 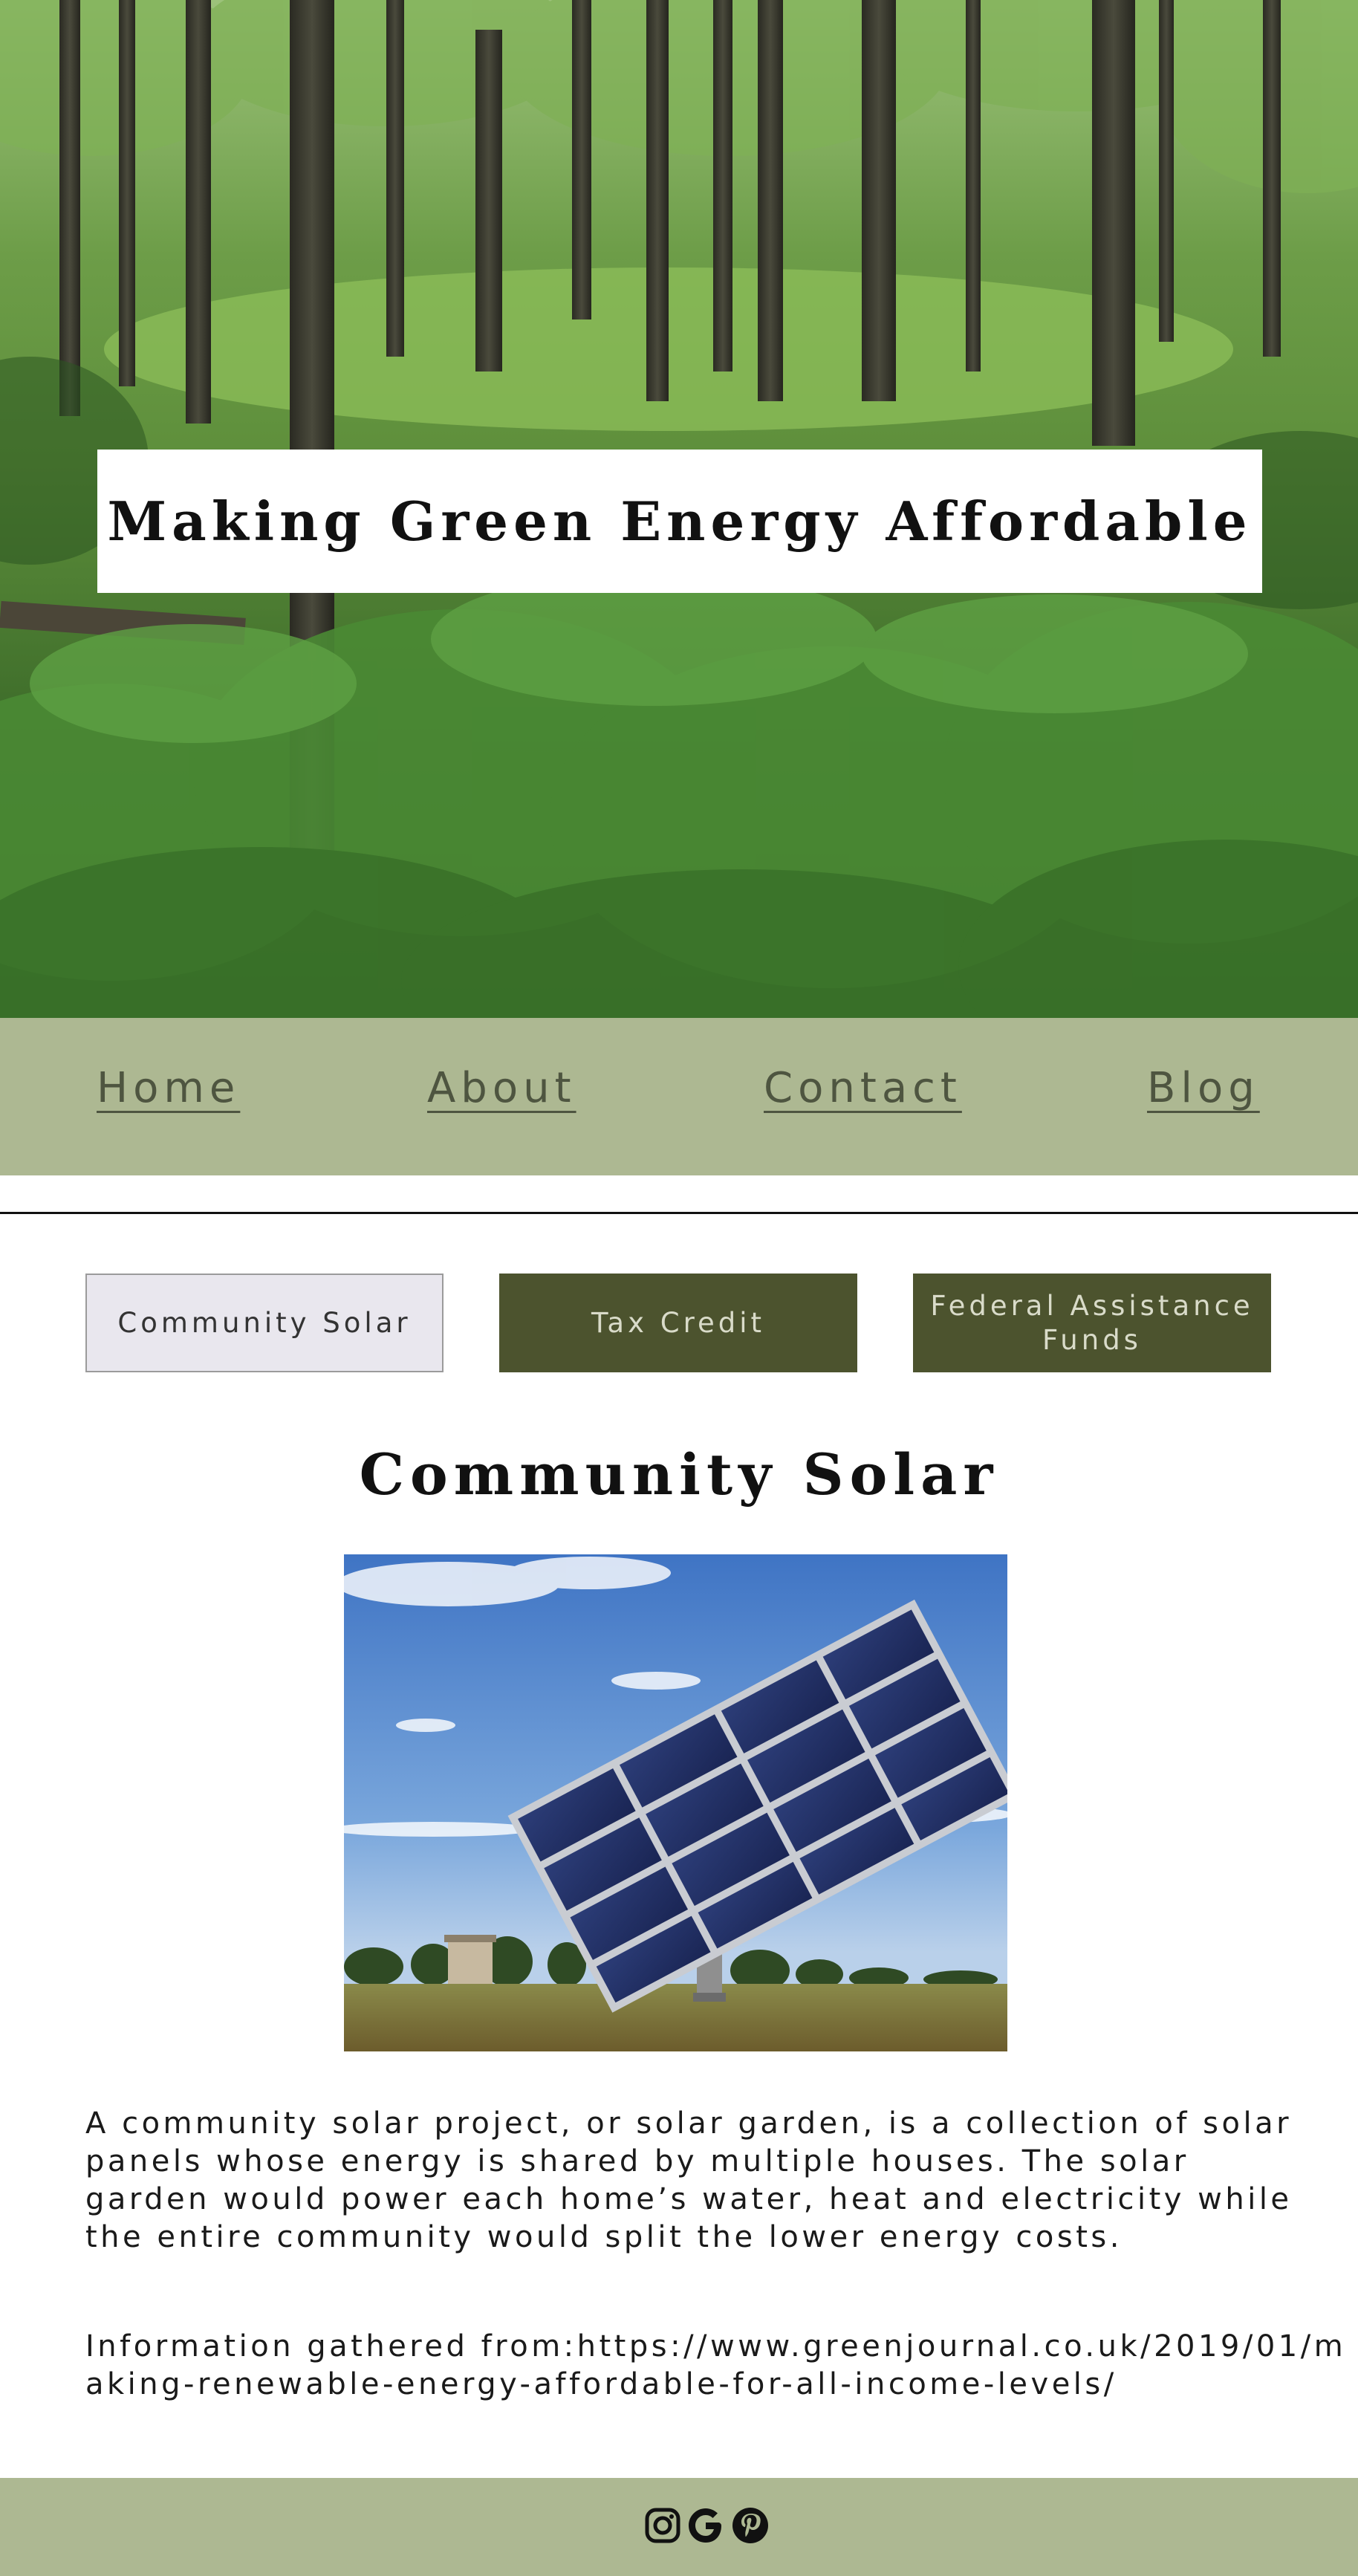 What do you see at coordinates (751, 2525) in the screenshot?
I see `pinterest-icon` at bounding box center [751, 2525].